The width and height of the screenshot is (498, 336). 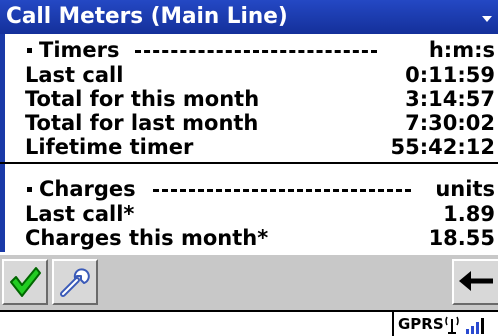 What do you see at coordinates (249, 323) in the screenshot?
I see `status-bar: GPRS` at bounding box center [249, 323].